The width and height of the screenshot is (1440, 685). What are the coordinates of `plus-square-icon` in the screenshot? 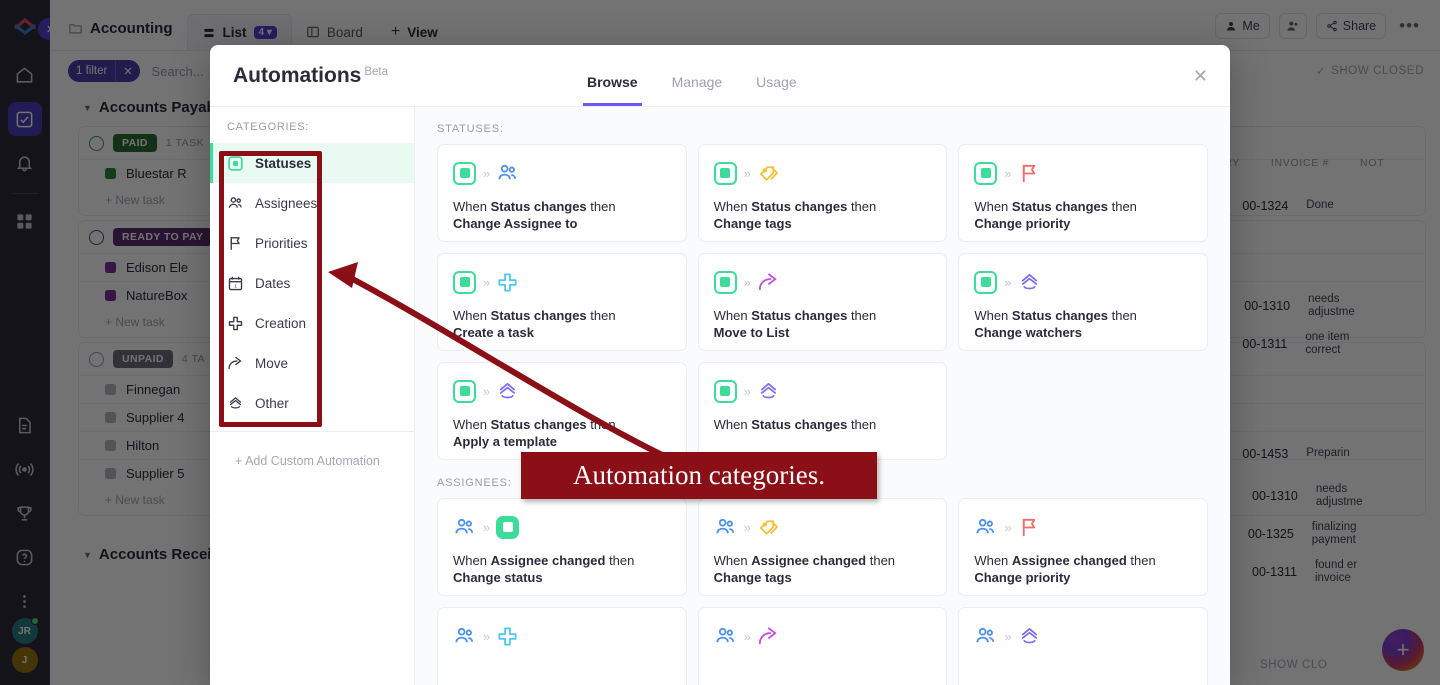 It's located at (235, 323).